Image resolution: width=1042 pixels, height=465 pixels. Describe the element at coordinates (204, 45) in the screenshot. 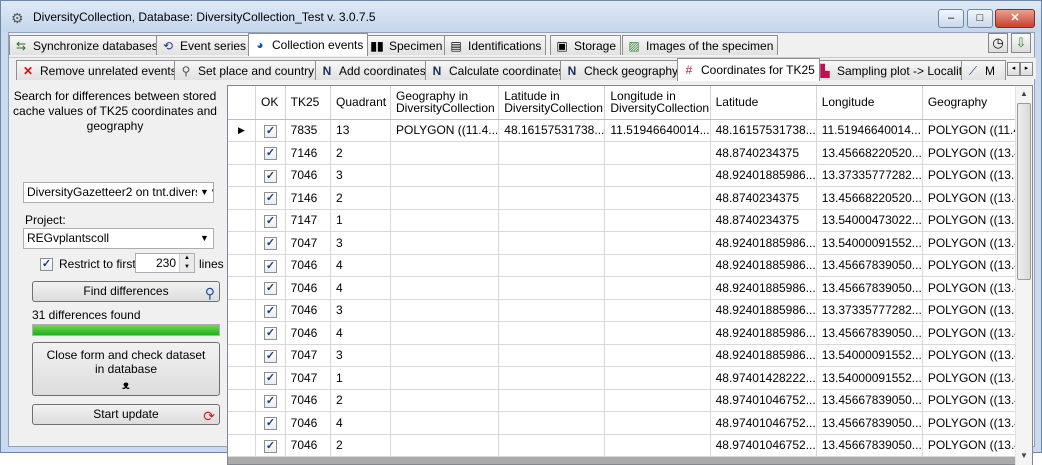

I see `tab-event-series: ⟲ Event series` at that location.